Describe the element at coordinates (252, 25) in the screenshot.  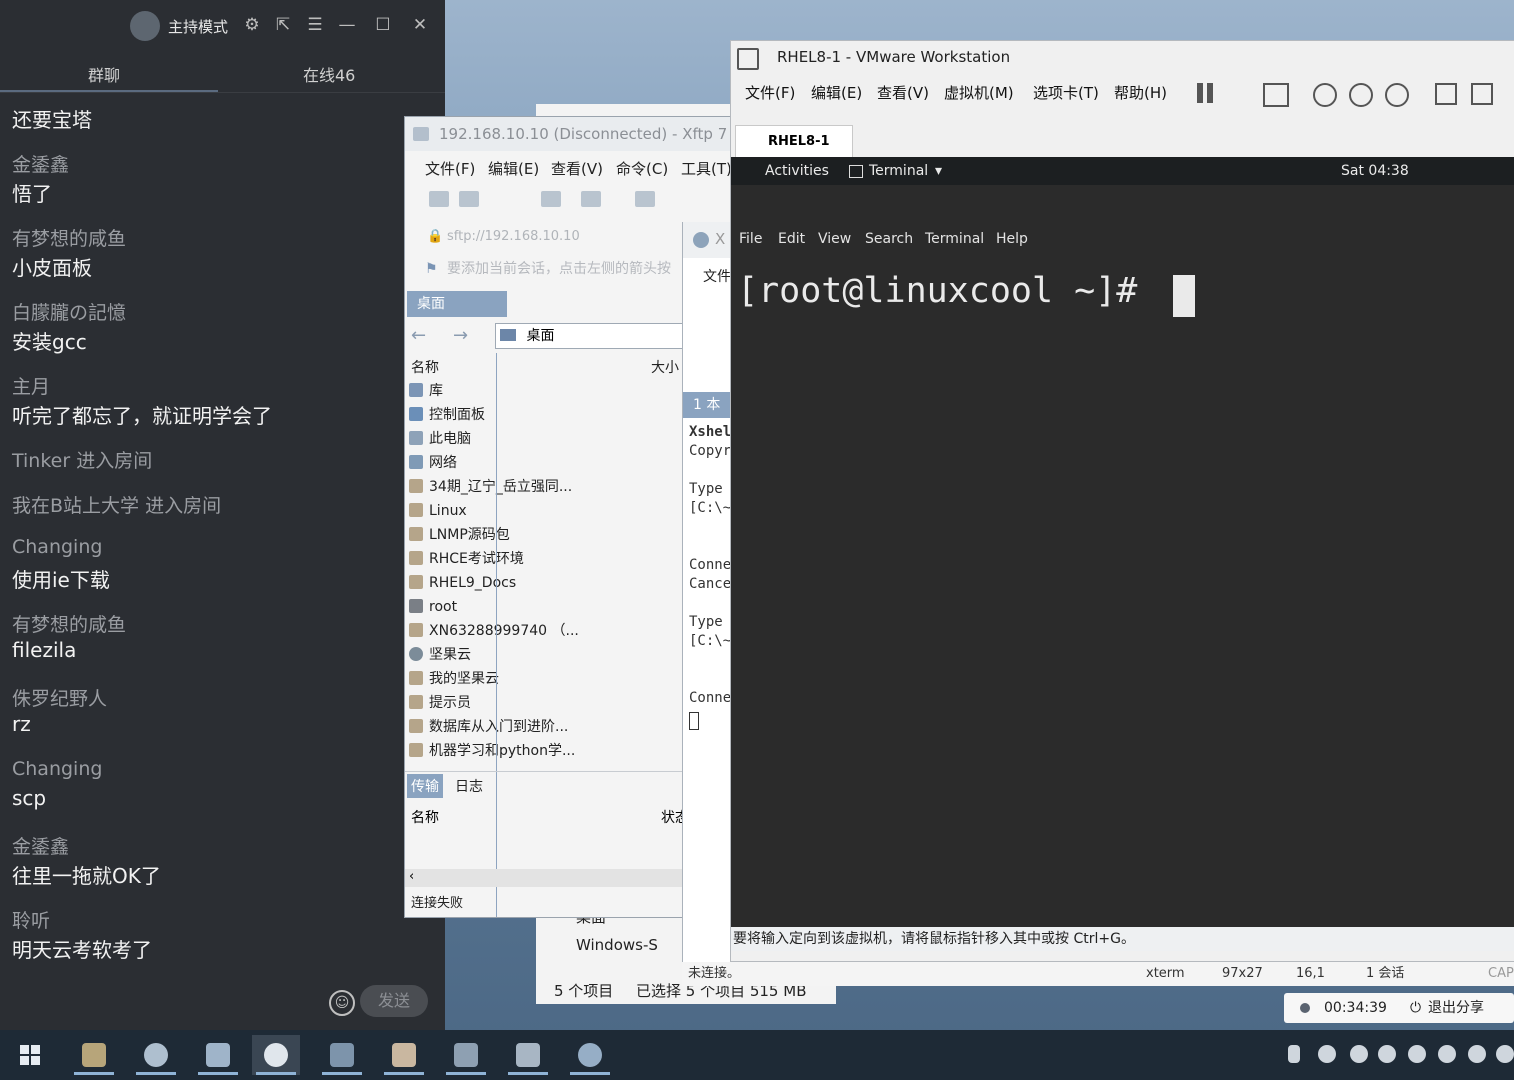
I see `settings-icon: ⚙` at that location.